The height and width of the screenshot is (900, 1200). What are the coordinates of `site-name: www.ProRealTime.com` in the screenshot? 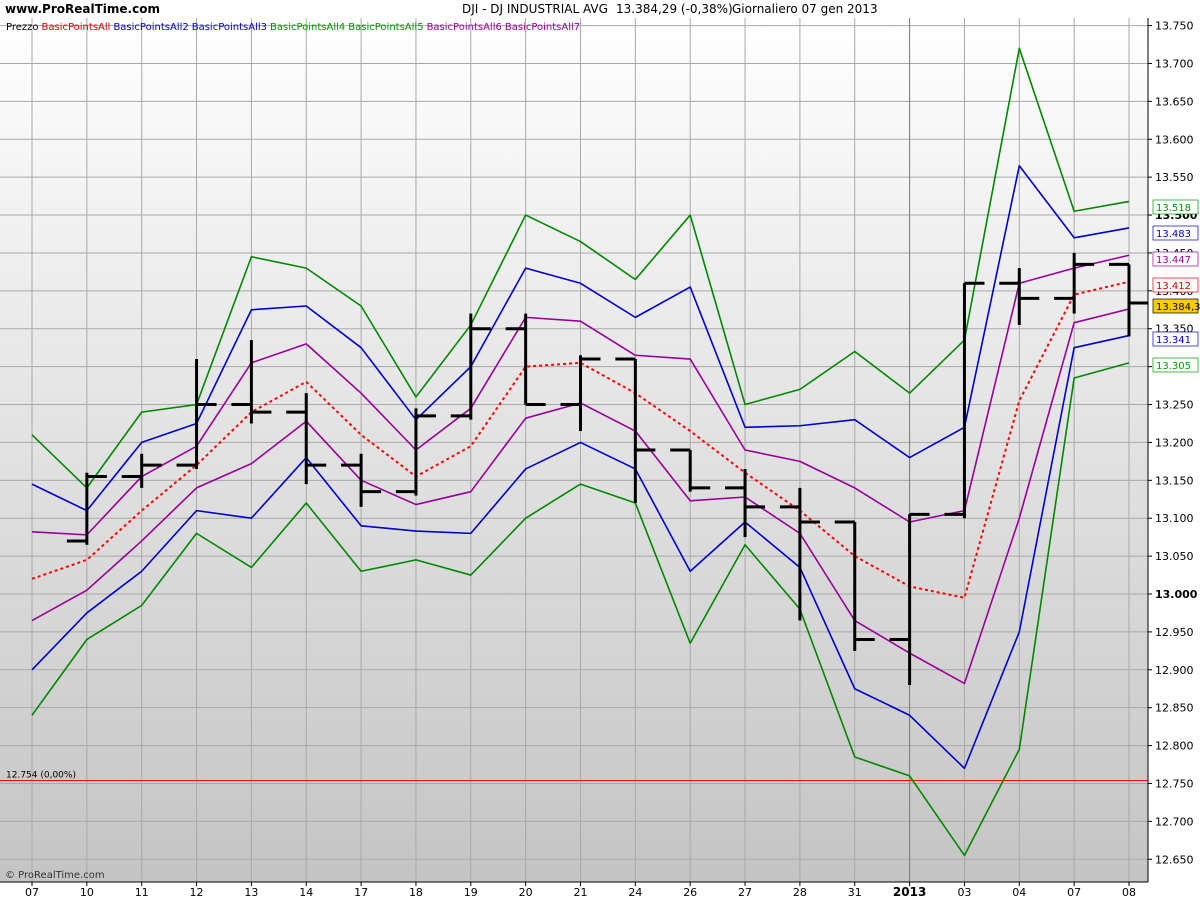 It's located at (82, 9).